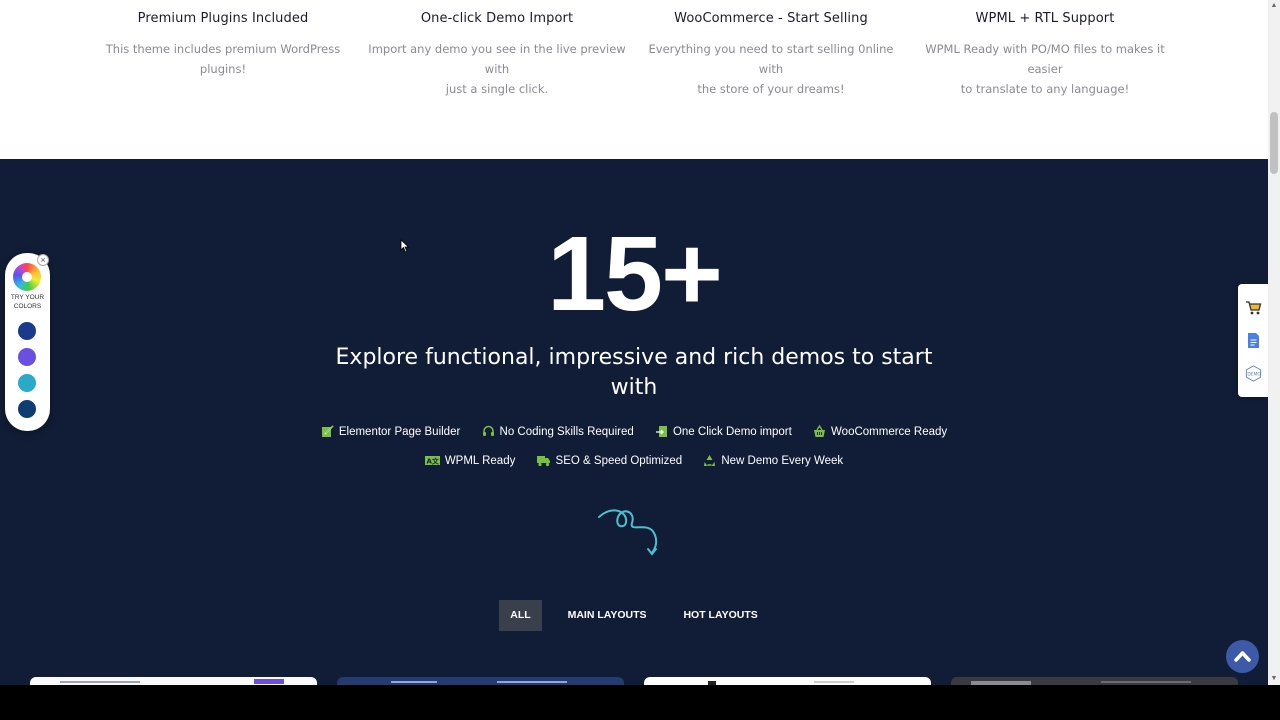  Describe the element at coordinates (720, 615) in the screenshot. I see `filter-hot-layouts: HOT LAYOUTS` at that location.